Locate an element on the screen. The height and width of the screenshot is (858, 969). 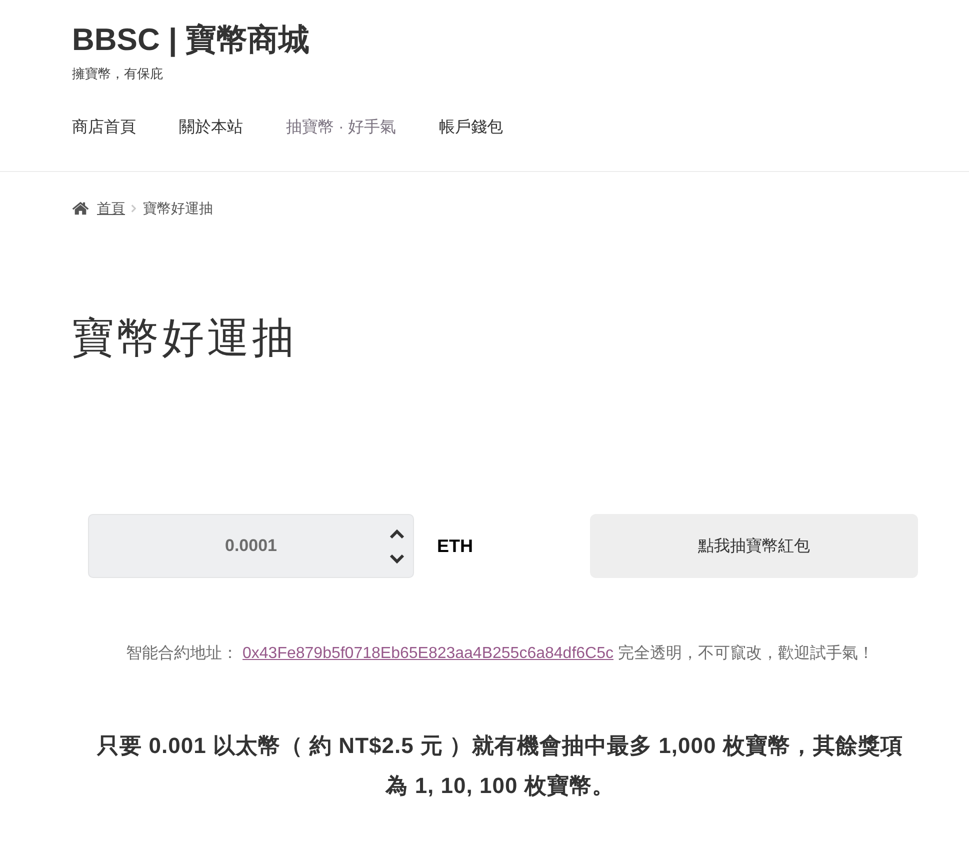
site-tagline: 擁寶幣，有保庇 is located at coordinates (118, 74).